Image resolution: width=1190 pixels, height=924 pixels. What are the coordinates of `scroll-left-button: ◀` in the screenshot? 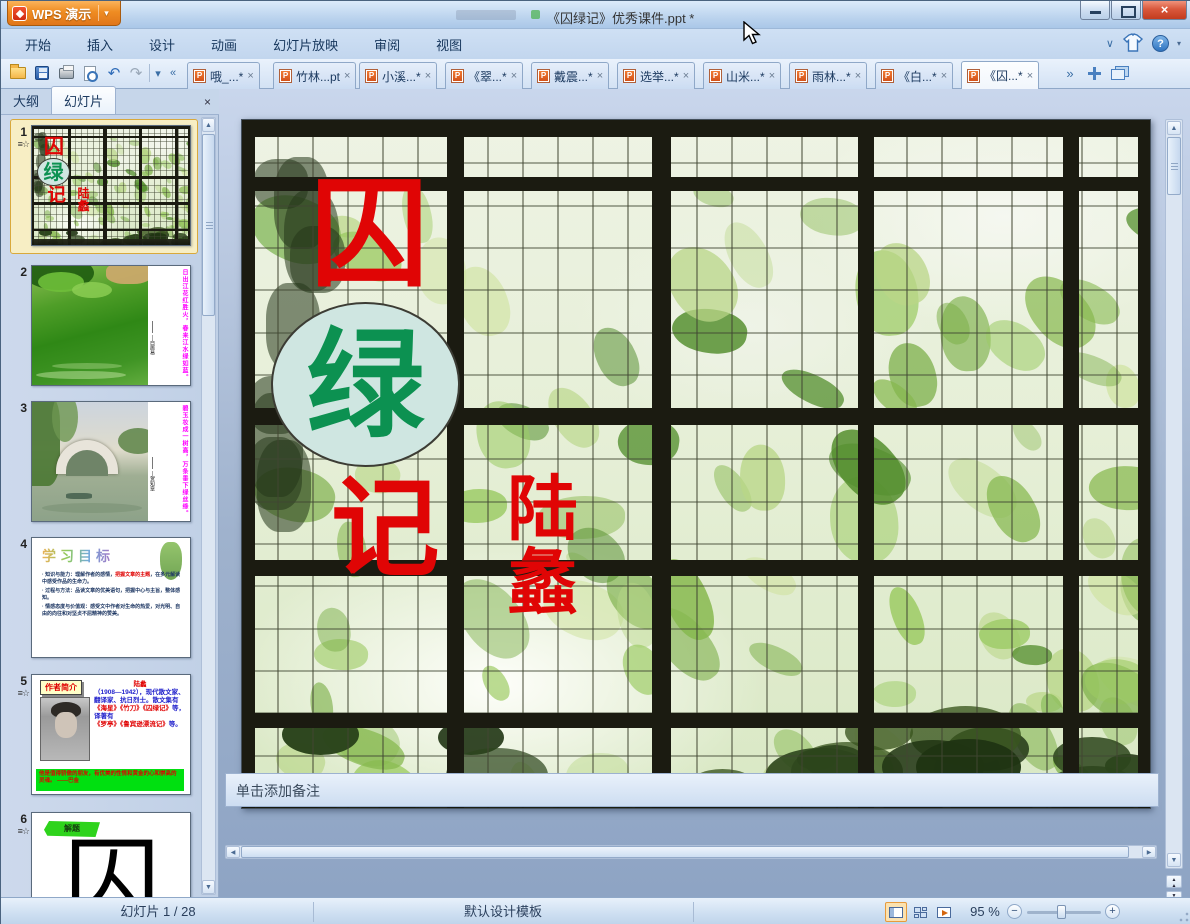 It's located at (233, 852).